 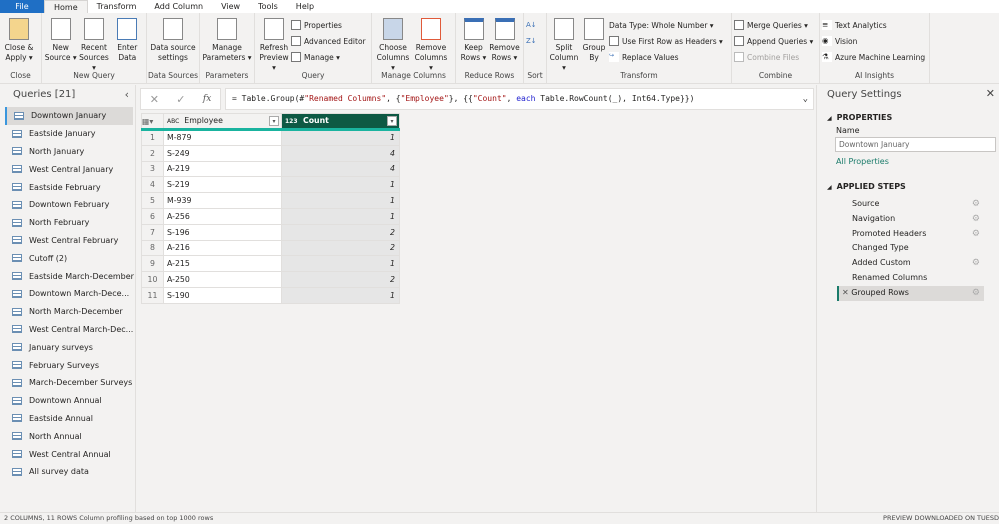 I want to click on azure-ml-button: ⚗ Azure Machine Learning, so click(x=873, y=57).